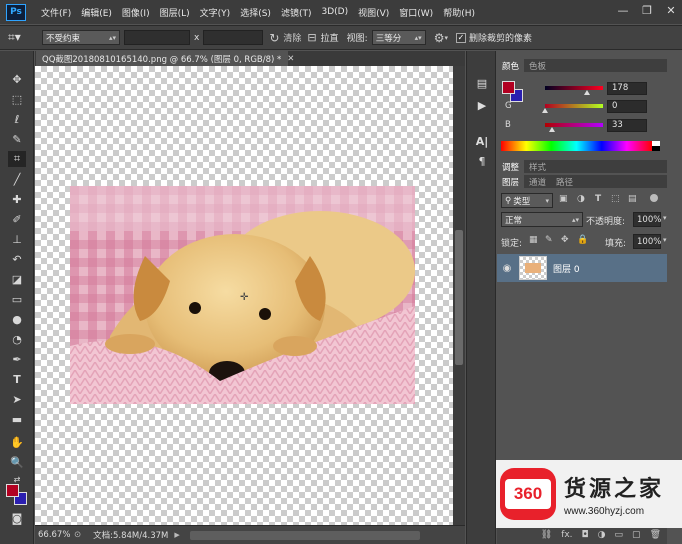  I want to click on dodge-tool-icon: ◔, so click(17, 339).